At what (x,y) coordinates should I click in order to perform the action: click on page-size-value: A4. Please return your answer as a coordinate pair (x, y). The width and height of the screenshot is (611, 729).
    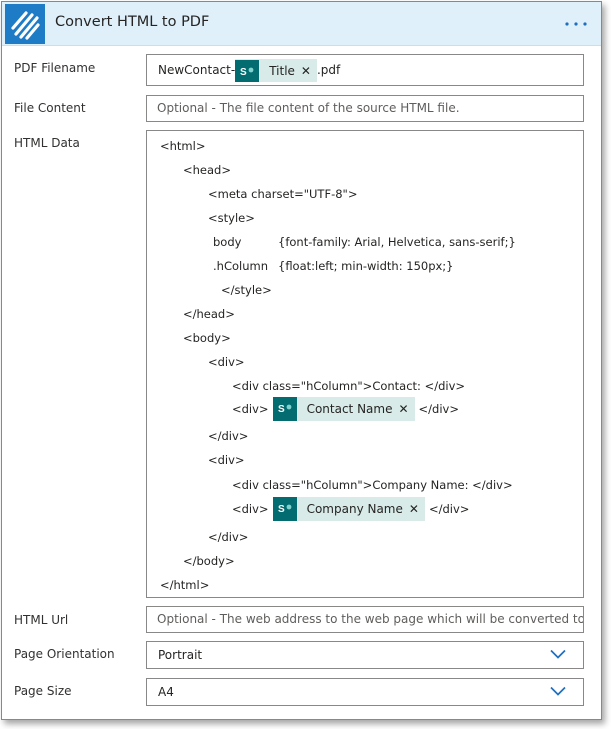
    Looking at the image, I should click on (166, 692).